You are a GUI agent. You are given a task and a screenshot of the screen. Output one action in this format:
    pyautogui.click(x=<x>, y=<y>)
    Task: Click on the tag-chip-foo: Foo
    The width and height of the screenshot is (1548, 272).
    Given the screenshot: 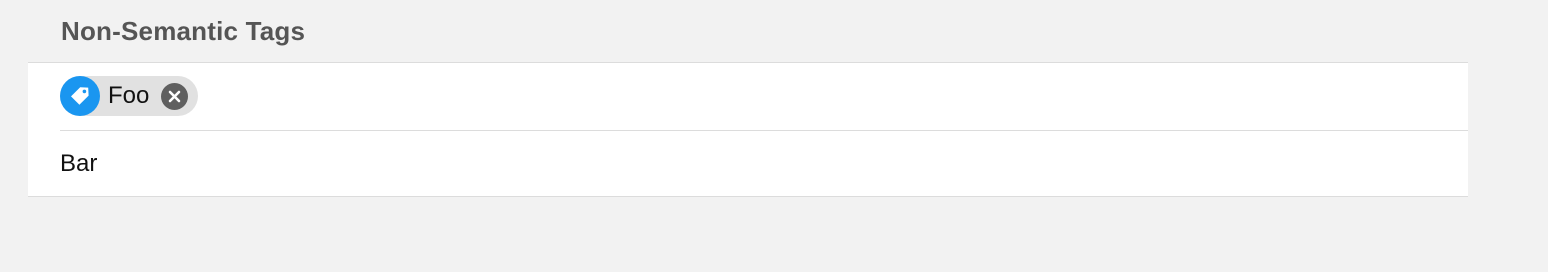 What is the action you would take?
    pyautogui.click(x=129, y=96)
    